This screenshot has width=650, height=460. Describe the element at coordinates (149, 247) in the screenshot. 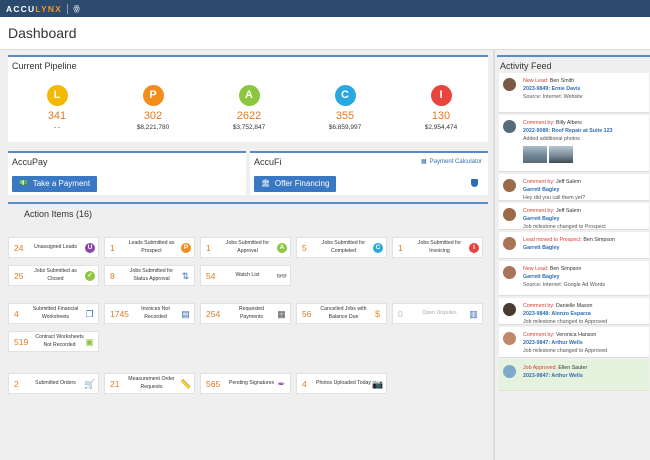

I see `action-item-card: 1 Leads Submitted as Prospect P` at that location.